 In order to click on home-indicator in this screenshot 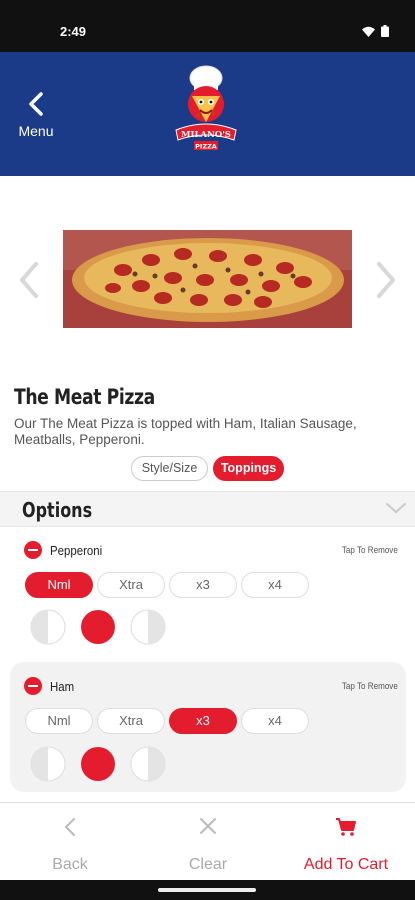, I will do `click(207, 890)`.